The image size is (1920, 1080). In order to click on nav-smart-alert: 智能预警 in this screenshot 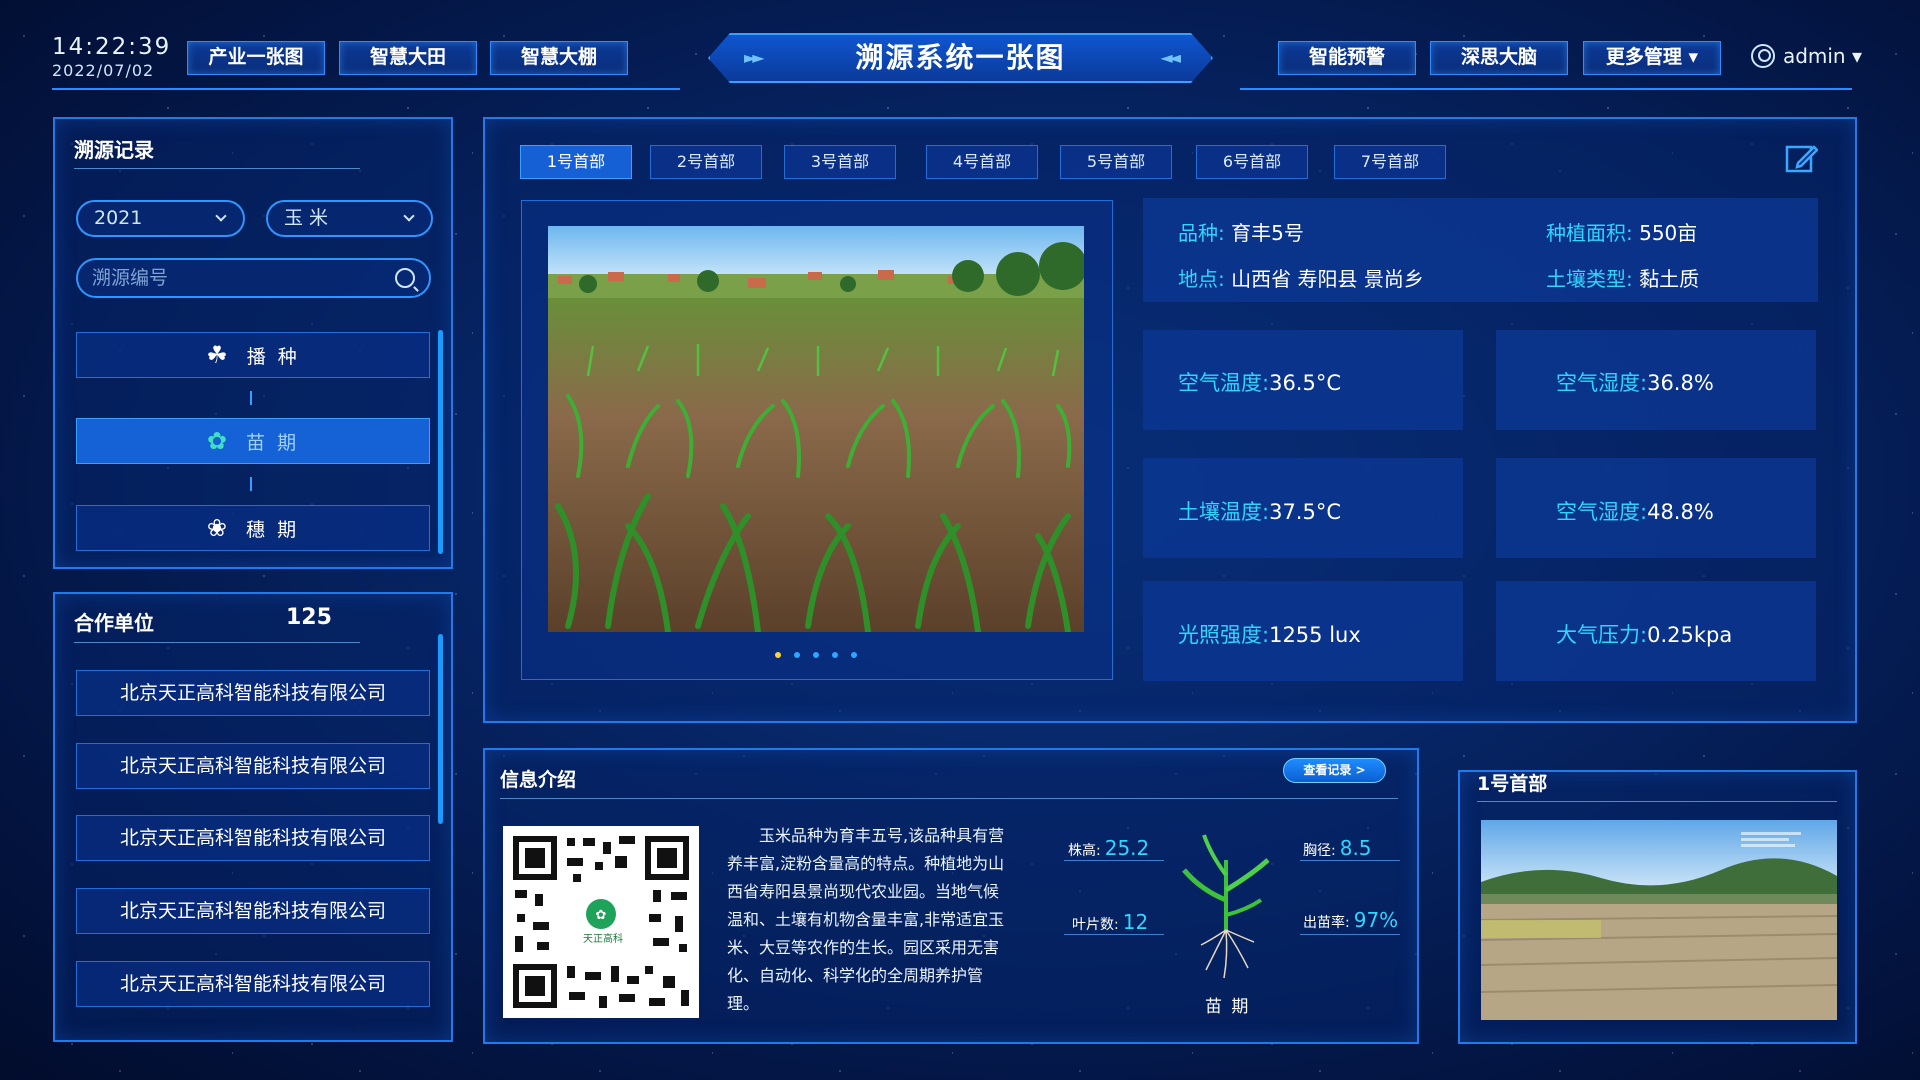, I will do `click(1347, 58)`.